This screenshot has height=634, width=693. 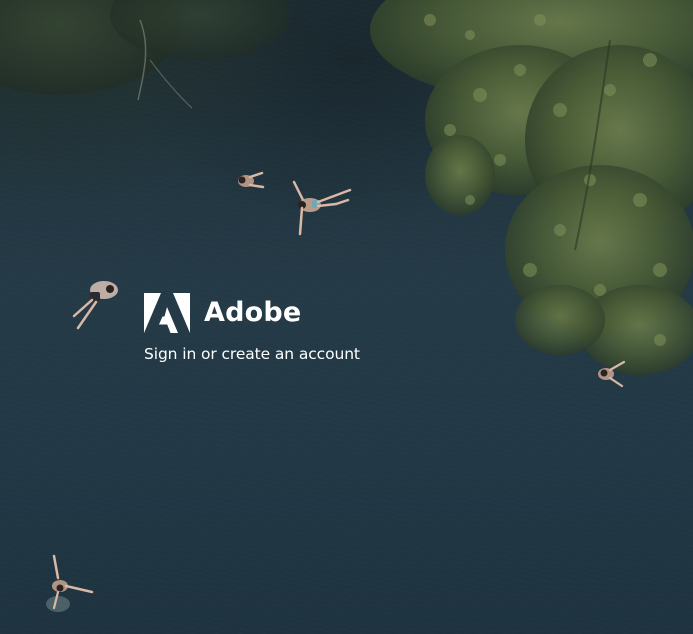 I want to click on brand-header: Adobe, so click(x=222, y=313).